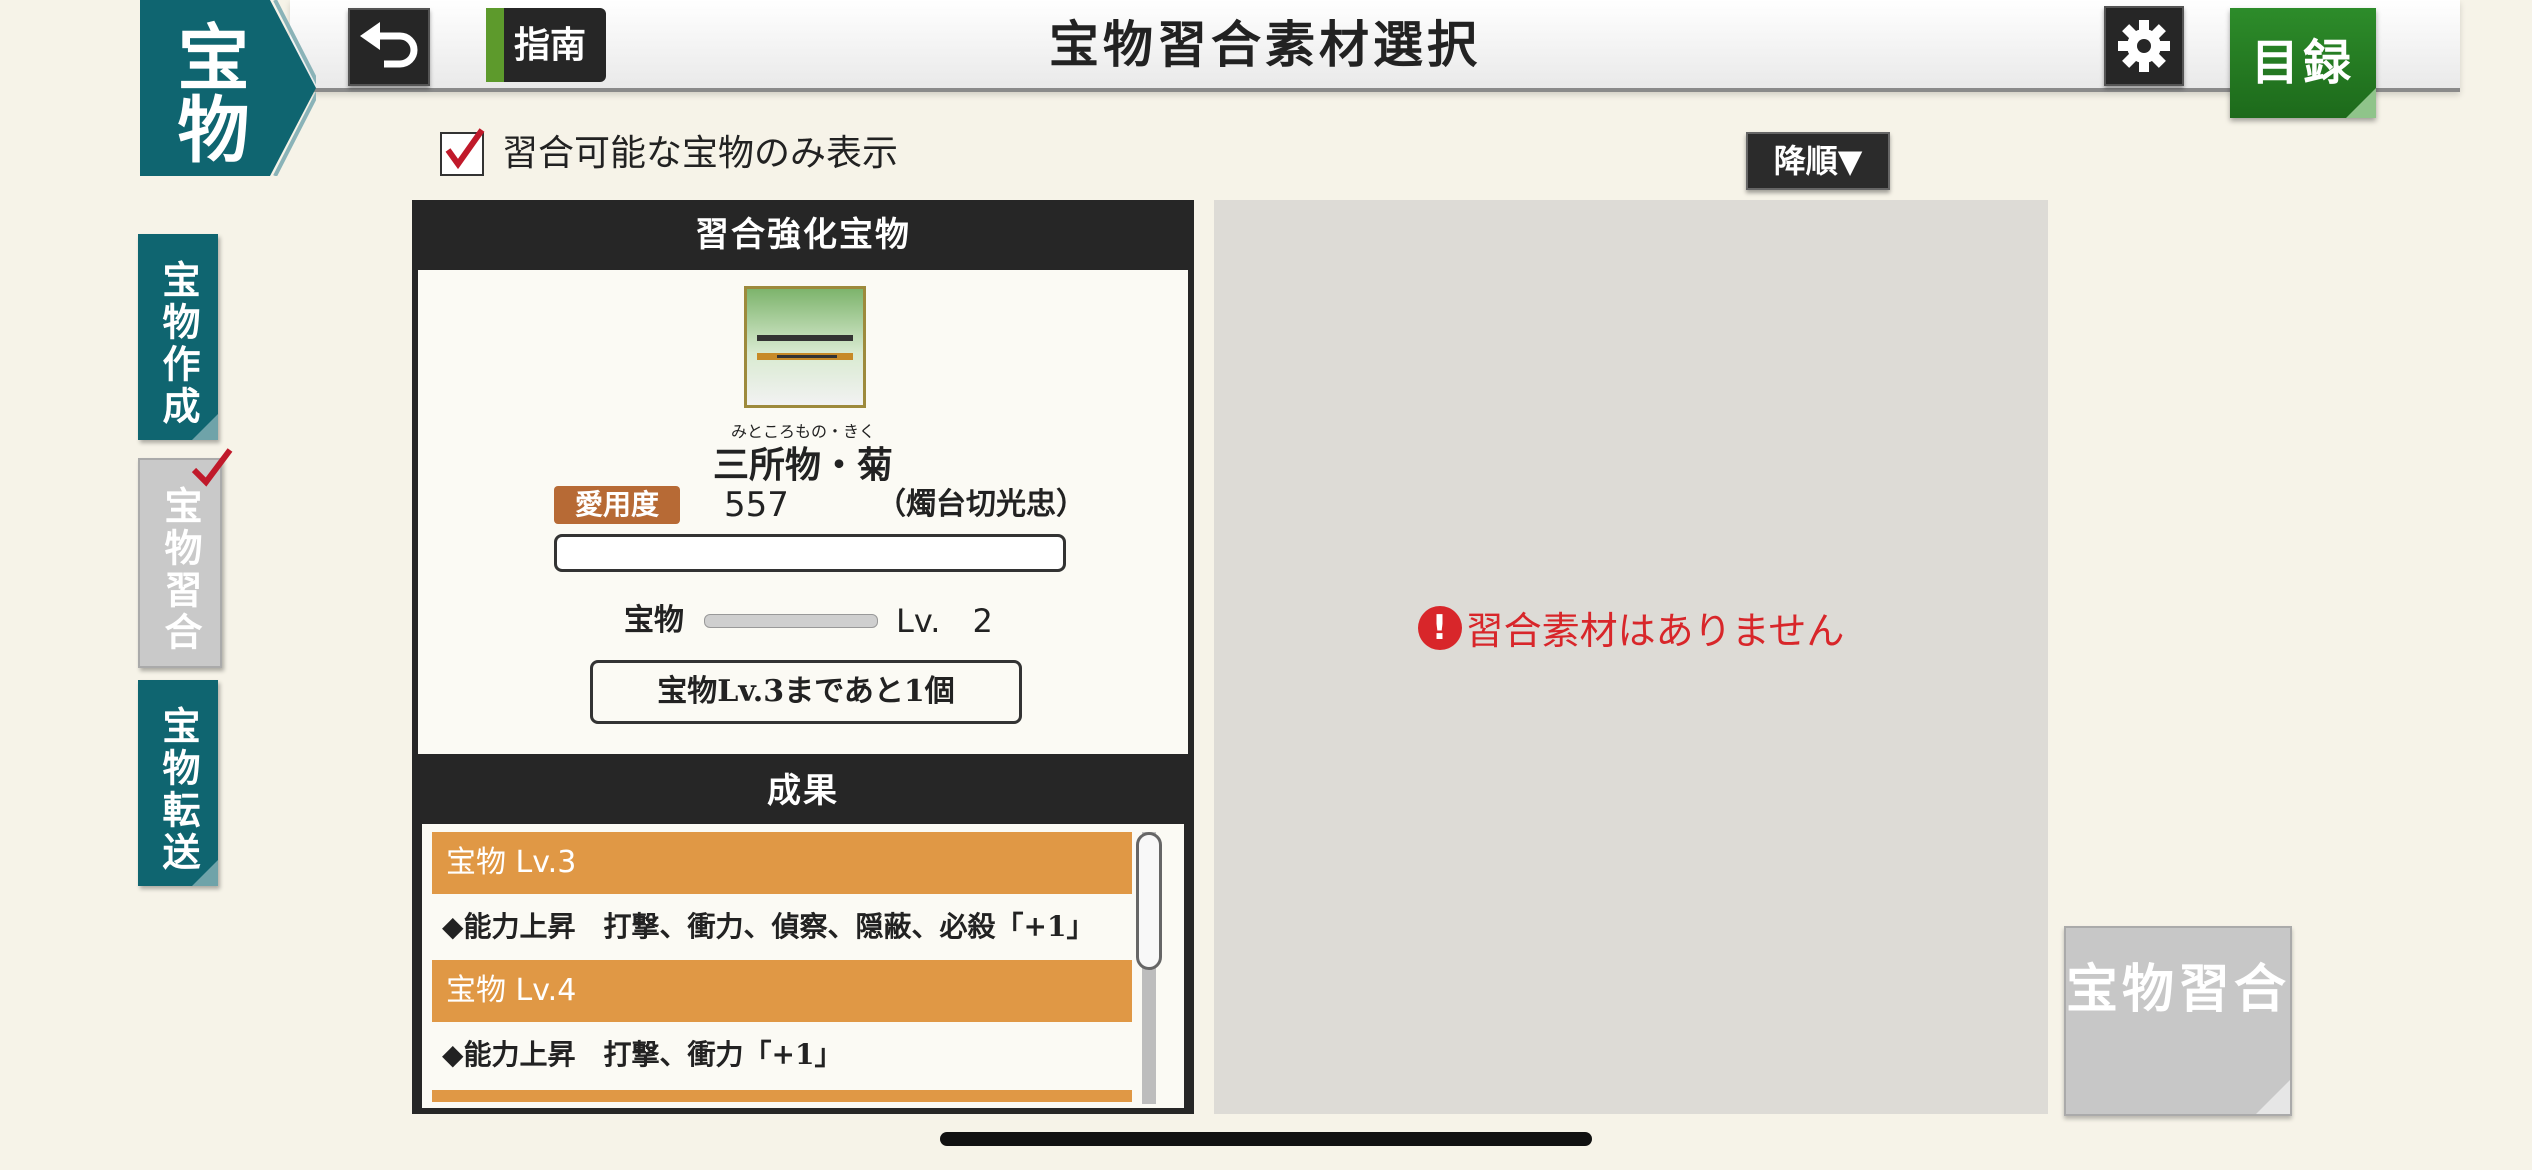 This screenshot has height=1170, width=2532. I want to click on result-description: ◆能力上昇 打撃、衝力「+1」, so click(642, 1054).